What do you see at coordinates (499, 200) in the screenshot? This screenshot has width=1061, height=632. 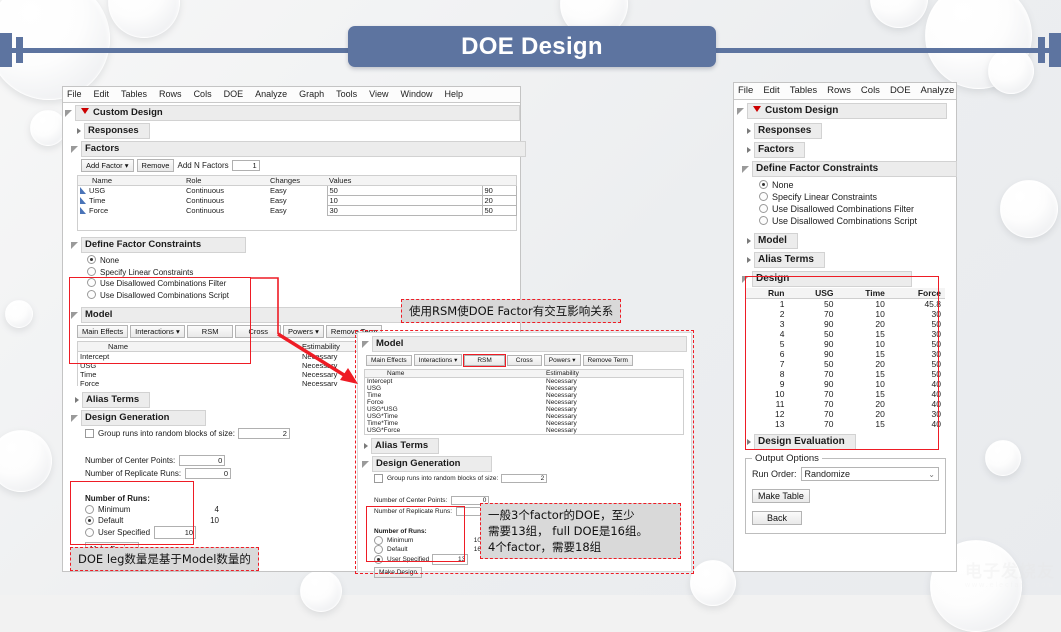 I see `factor-high-value: 20` at bounding box center [499, 200].